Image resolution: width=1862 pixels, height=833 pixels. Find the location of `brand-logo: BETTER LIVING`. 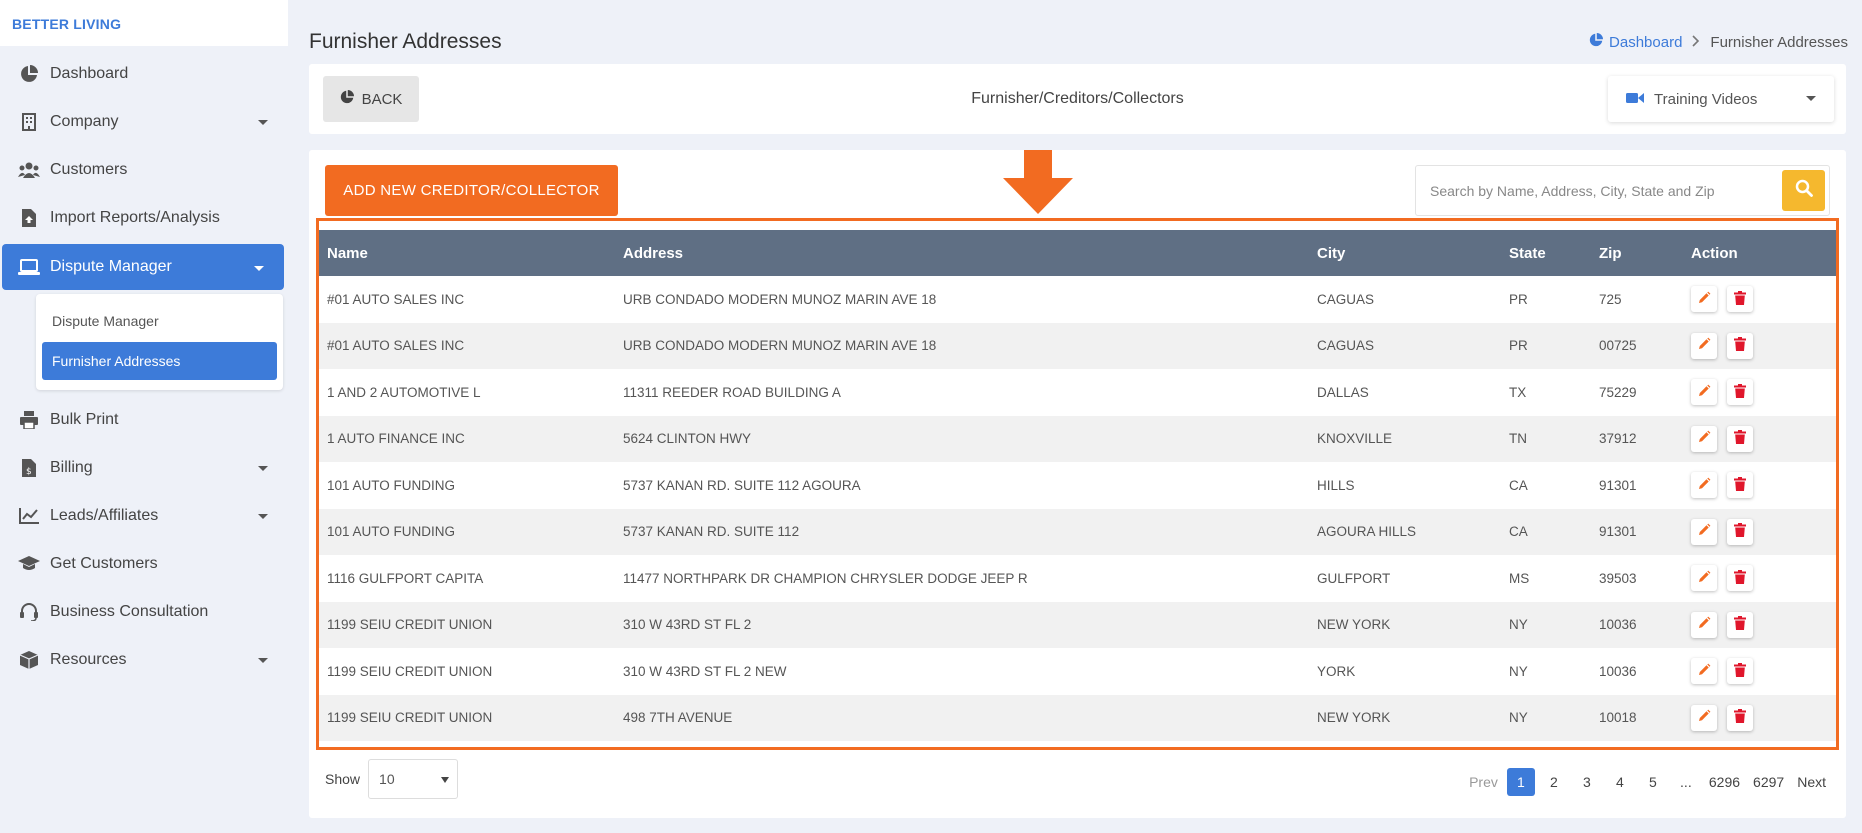

brand-logo: BETTER LIVING is located at coordinates (144, 23).